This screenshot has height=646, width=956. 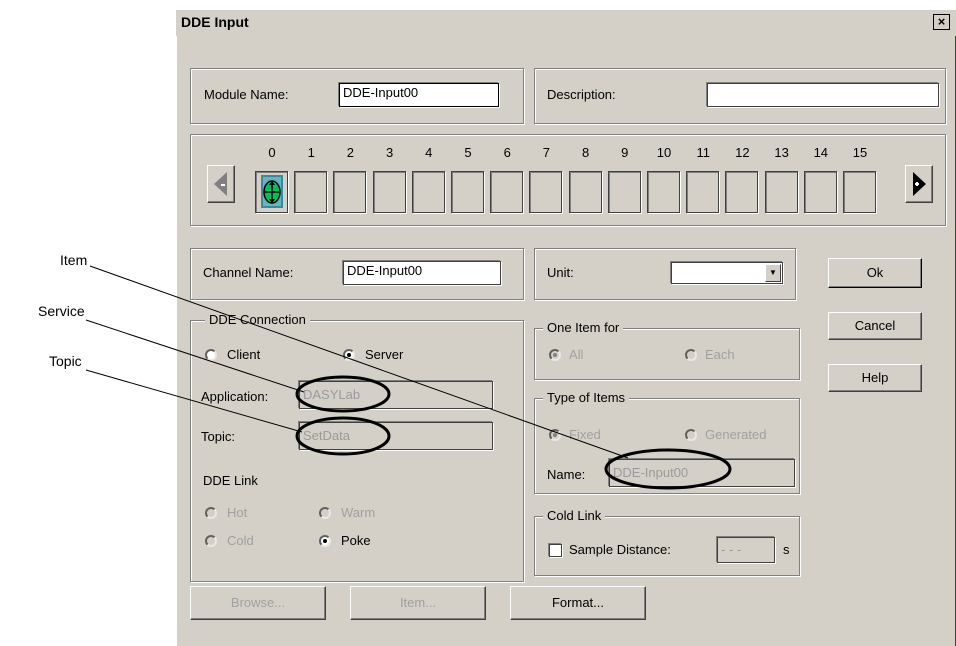 What do you see at coordinates (343, 436) in the screenshot?
I see `topic-highlight-ellipse` at bounding box center [343, 436].